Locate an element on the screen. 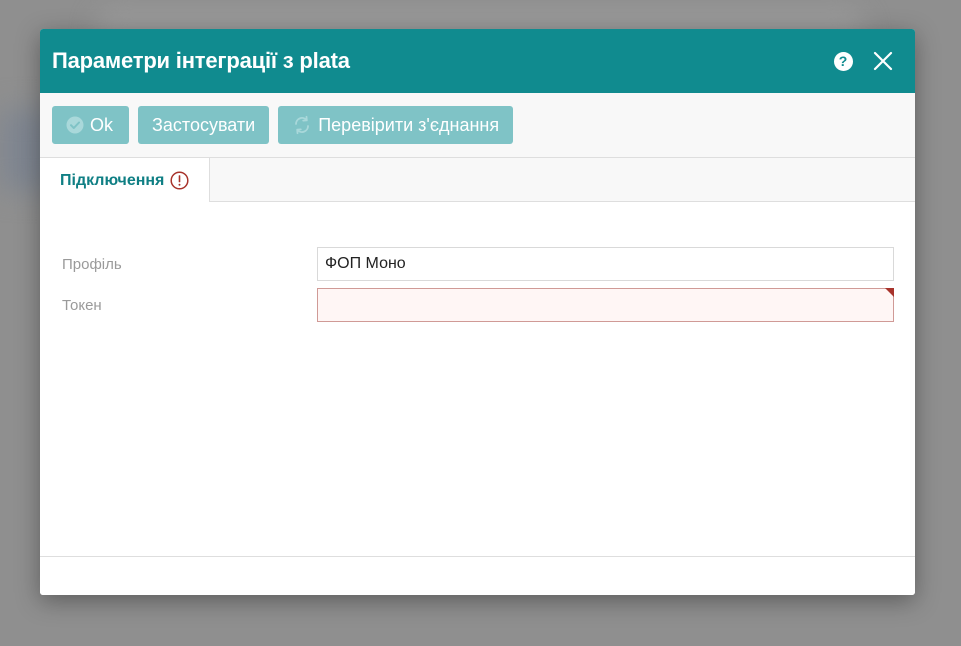  check-connection-button: Перевірити з'єднання is located at coordinates (396, 125).